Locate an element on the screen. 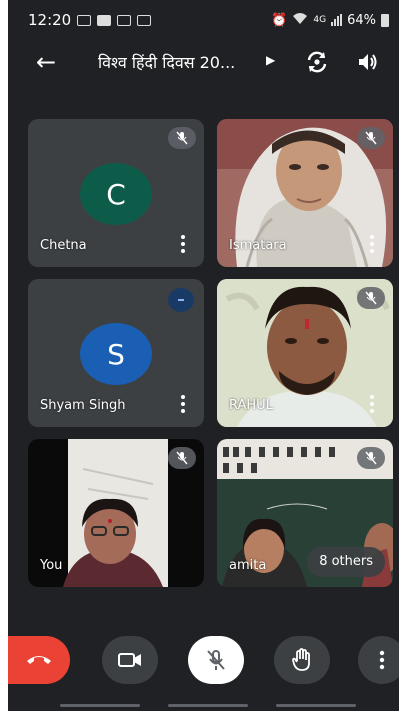 The image size is (405, 711). participant-tile-shyam-singh: S Shyam Singh is located at coordinates (116, 353).